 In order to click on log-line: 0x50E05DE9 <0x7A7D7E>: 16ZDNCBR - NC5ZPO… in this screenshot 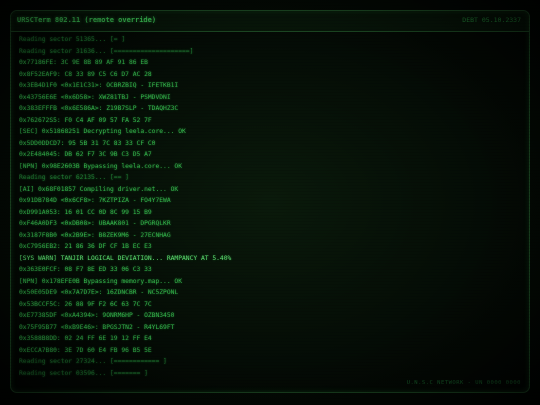, I will do `click(99, 292)`.